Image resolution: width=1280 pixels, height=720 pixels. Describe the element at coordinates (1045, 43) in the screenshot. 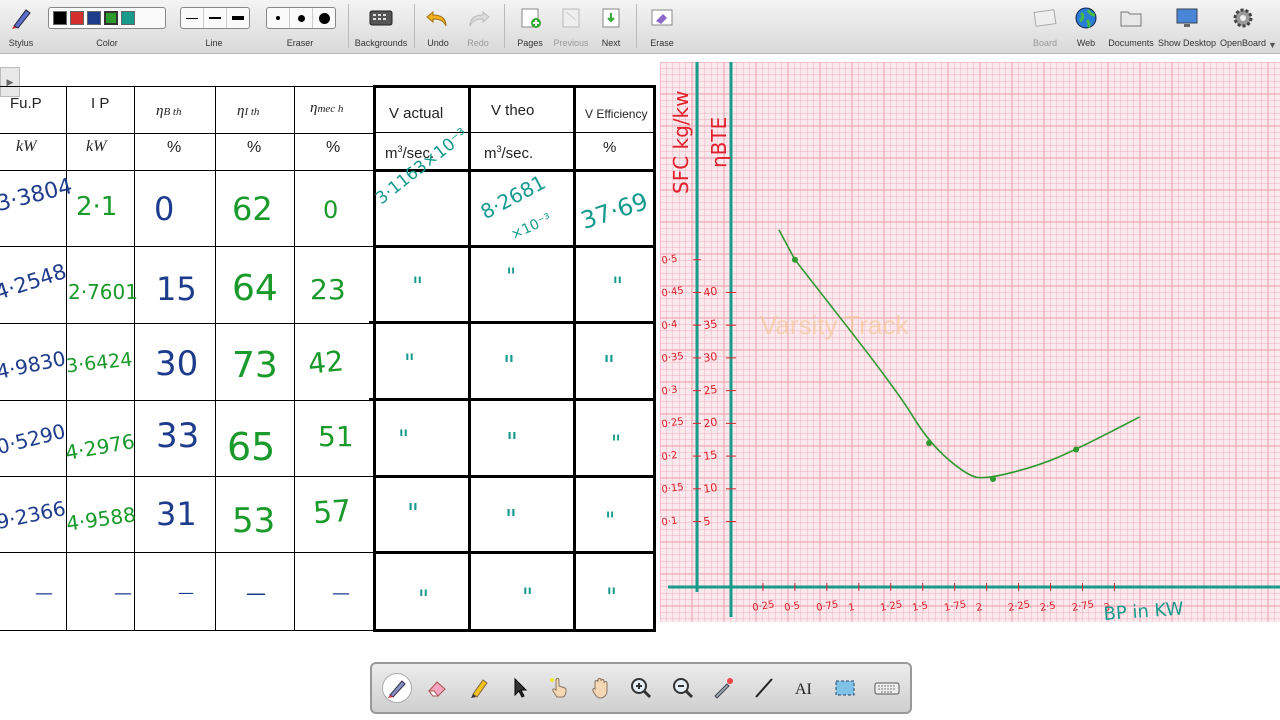

I see `board-label: Board` at that location.